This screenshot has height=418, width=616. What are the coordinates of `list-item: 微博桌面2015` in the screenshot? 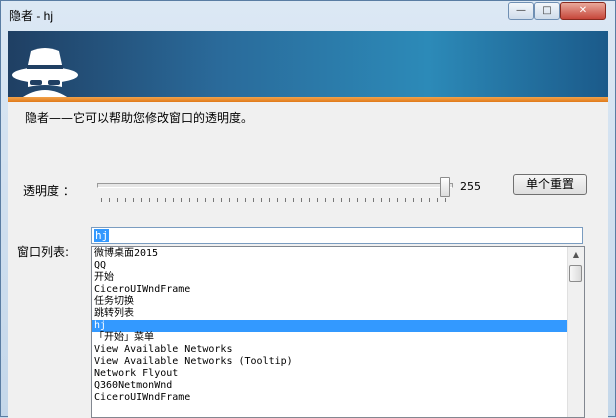 It's located at (330, 254).